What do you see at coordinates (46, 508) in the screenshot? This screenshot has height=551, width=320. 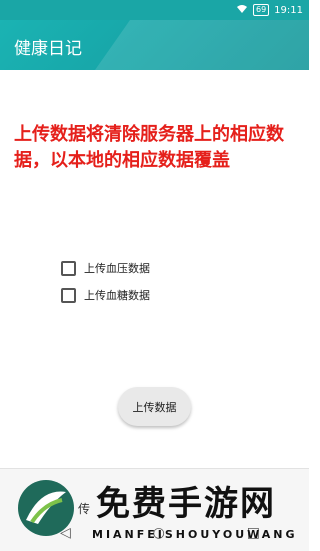 I see `watermark-logo` at bounding box center [46, 508].